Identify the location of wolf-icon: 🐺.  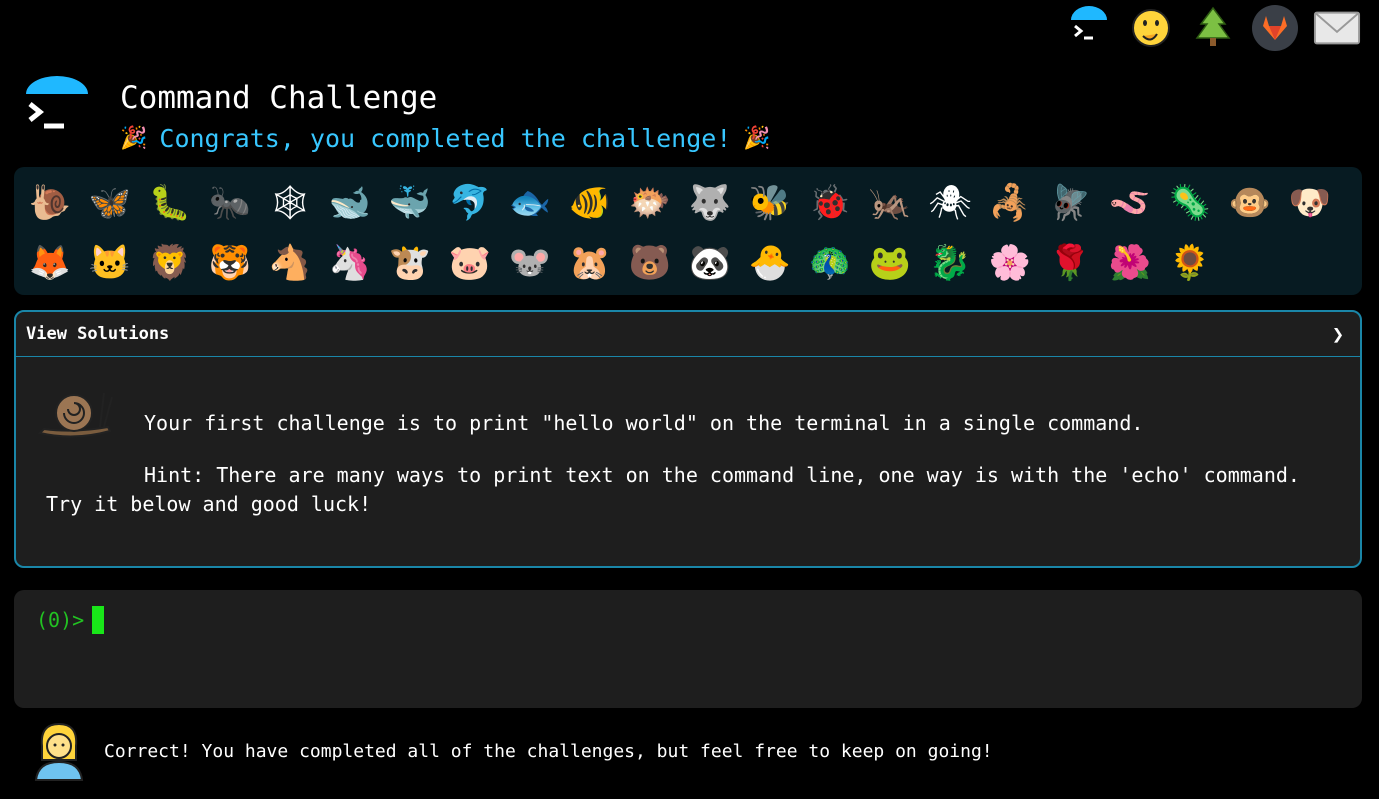
(710, 203).